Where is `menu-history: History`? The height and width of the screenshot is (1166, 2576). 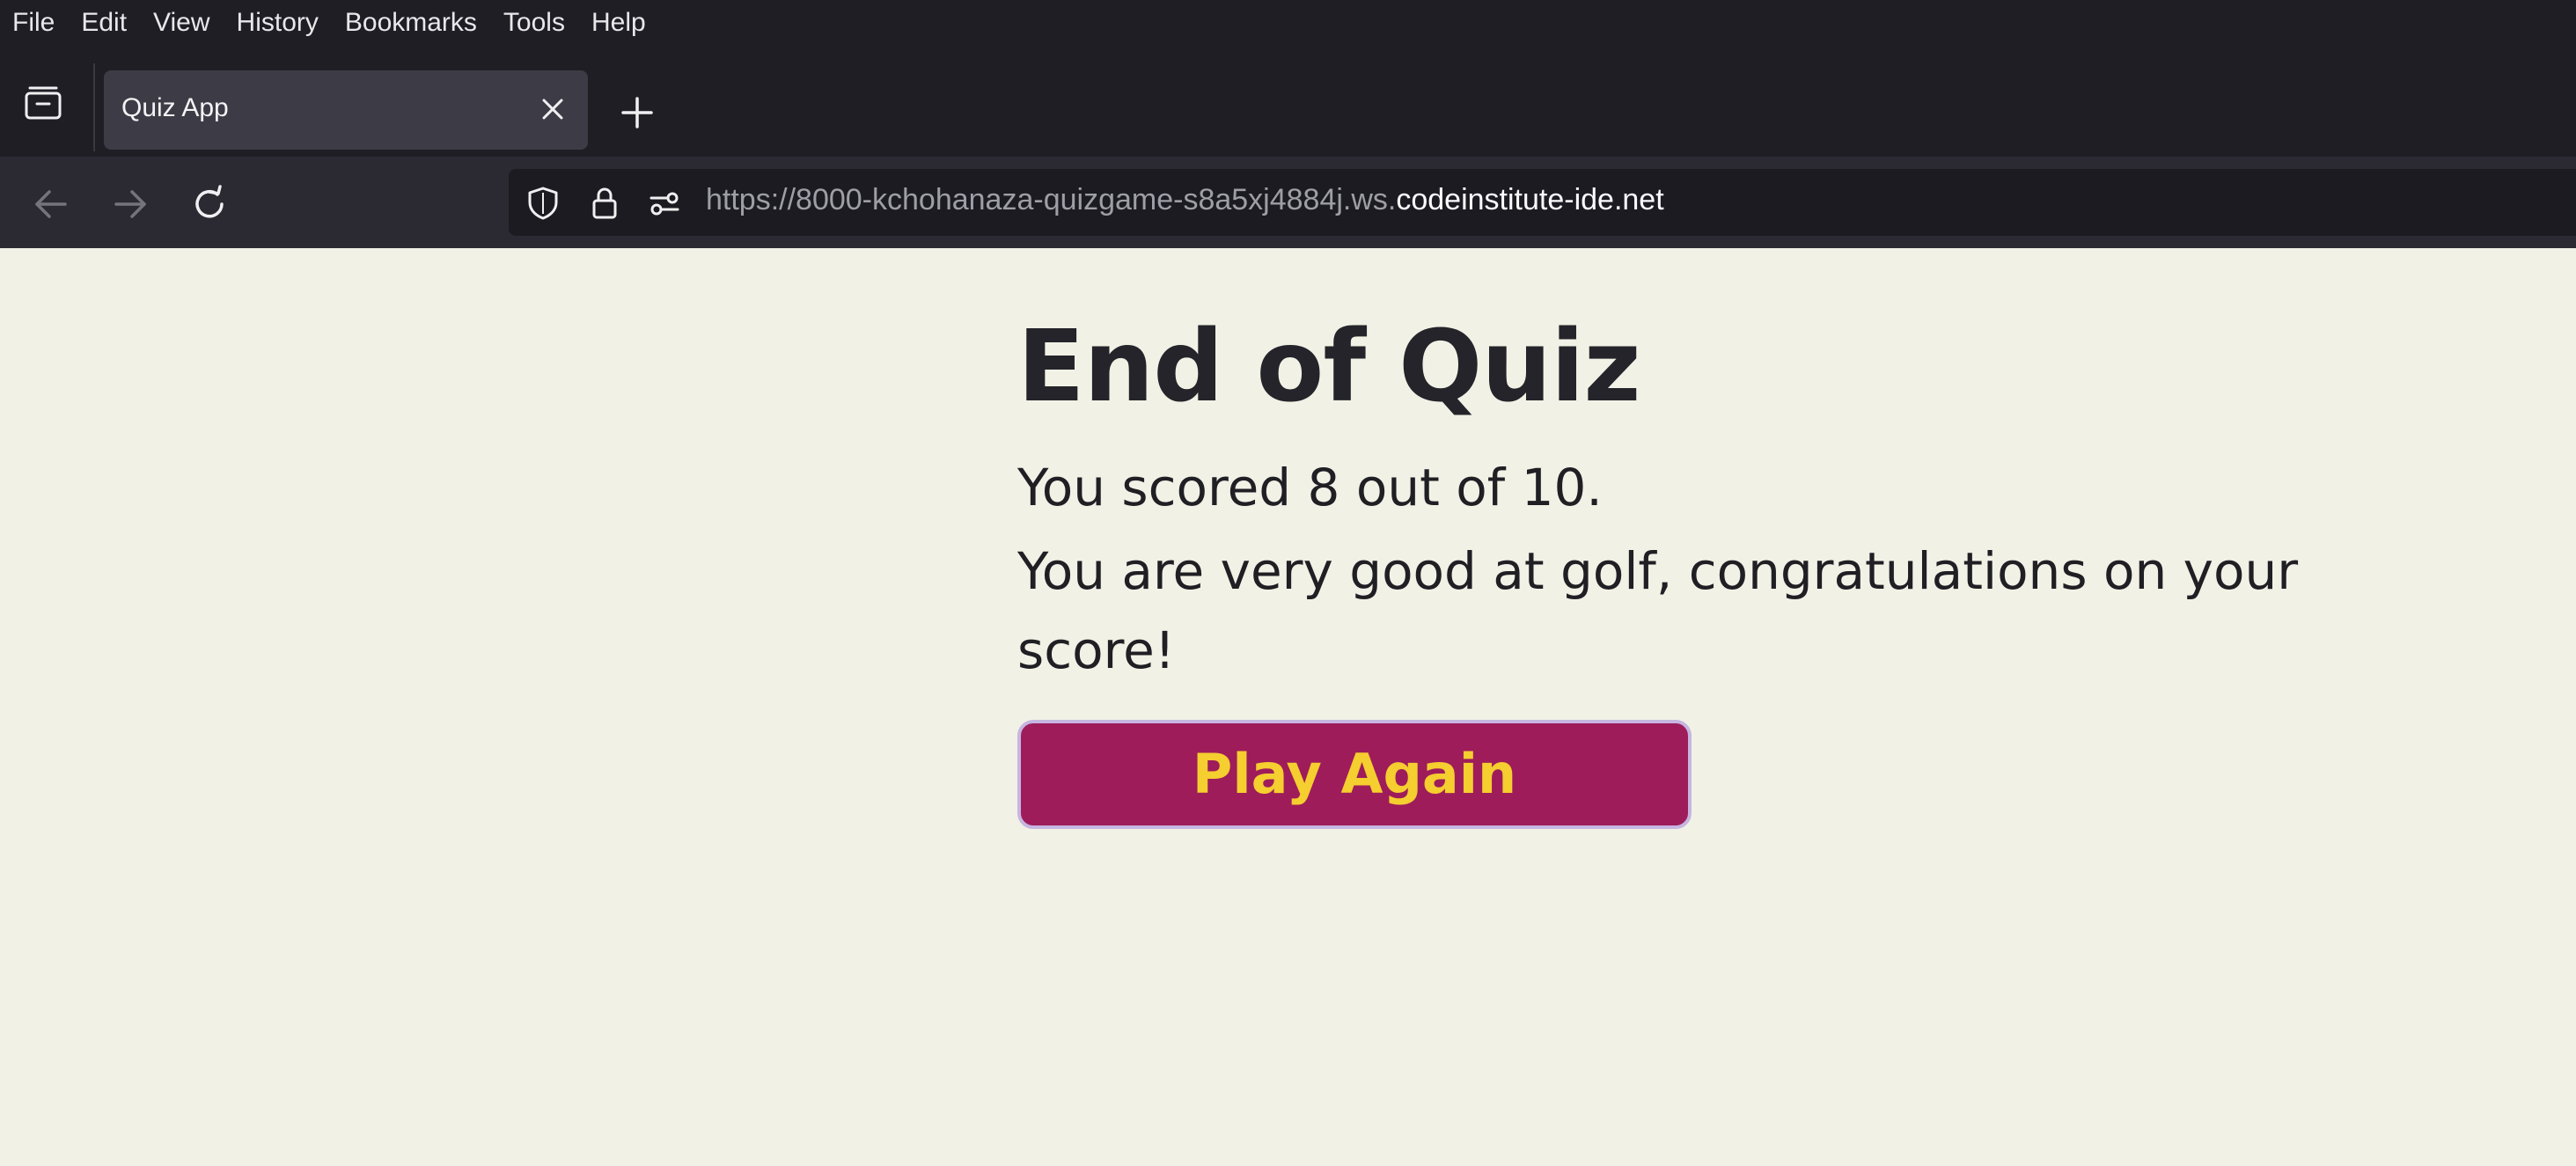
menu-history: History is located at coordinates (278, 23).